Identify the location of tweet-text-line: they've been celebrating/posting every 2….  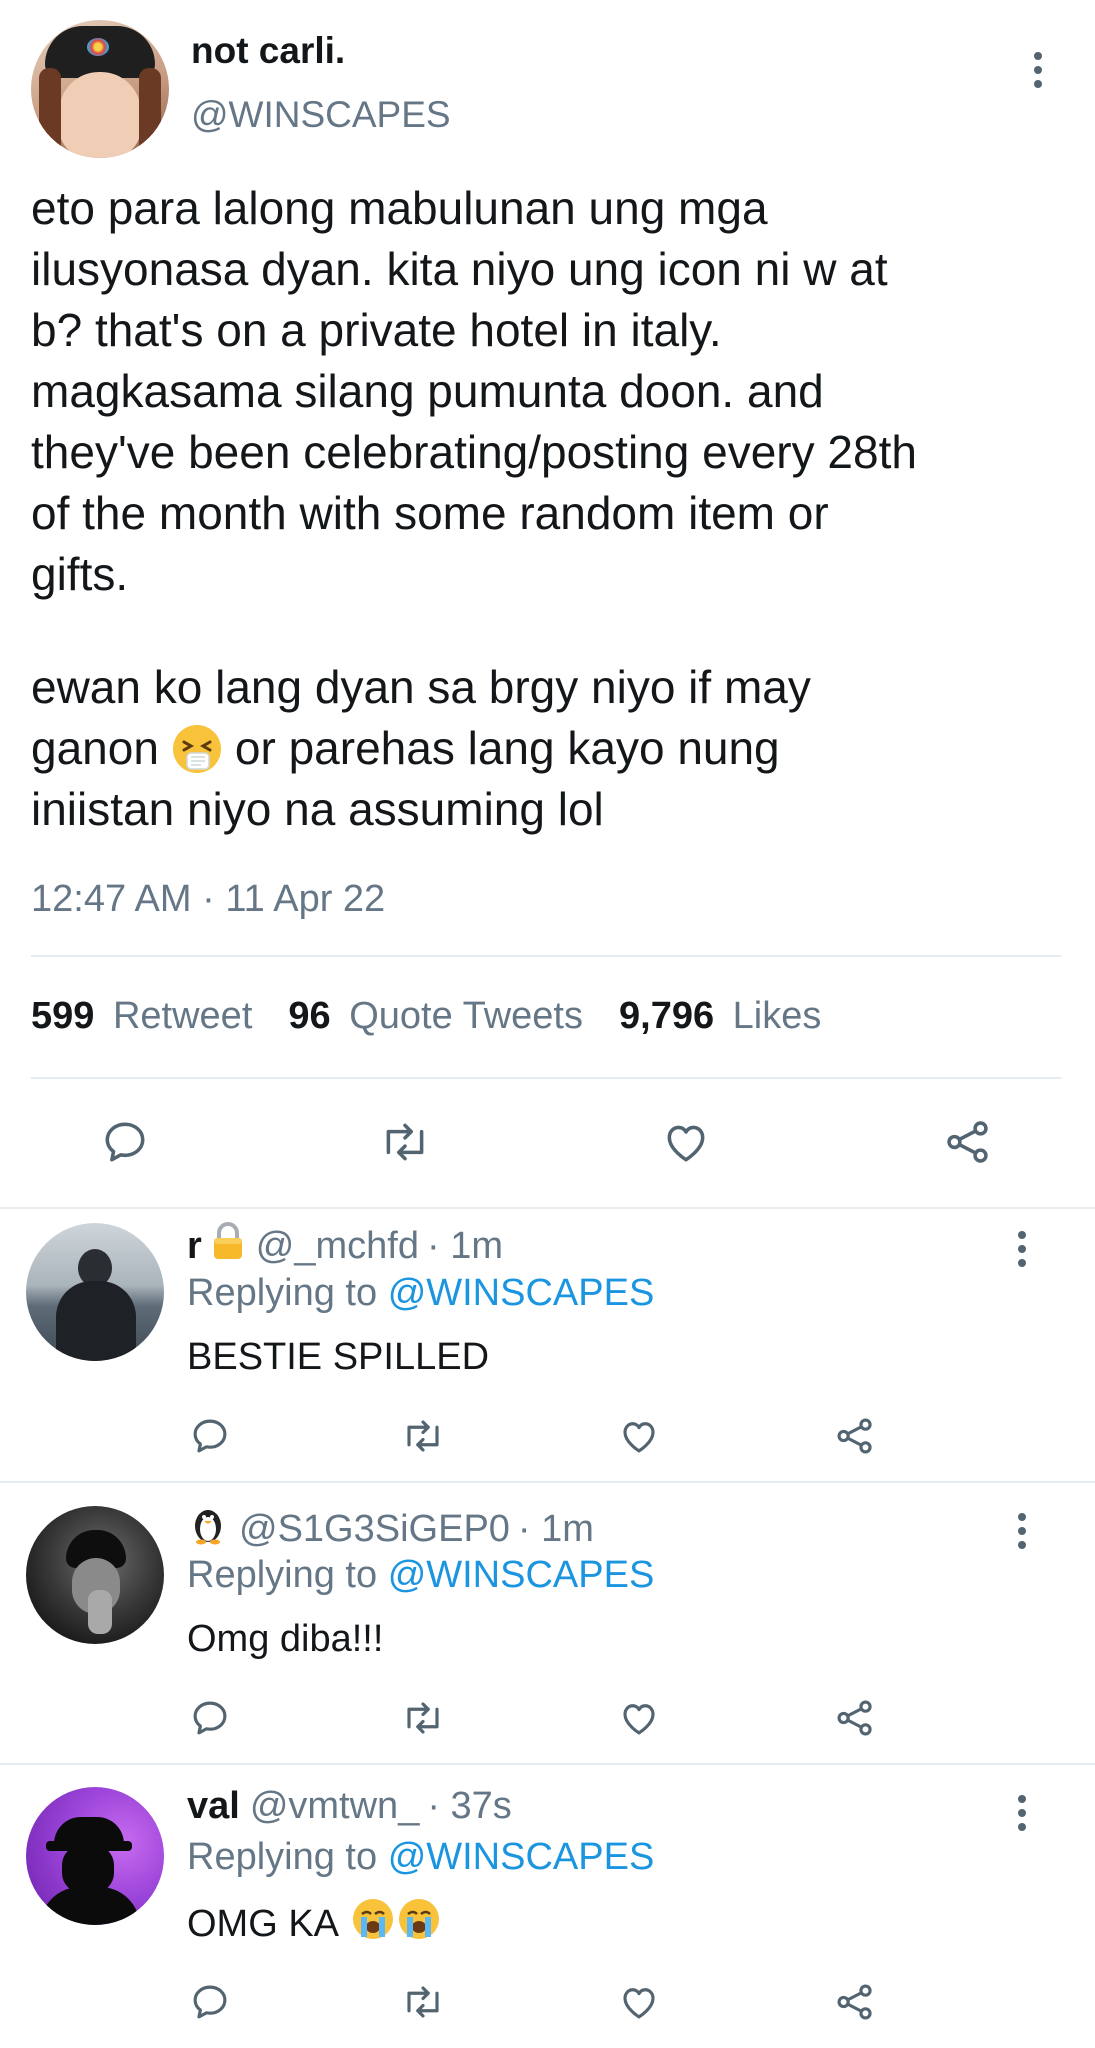
(474, 452).